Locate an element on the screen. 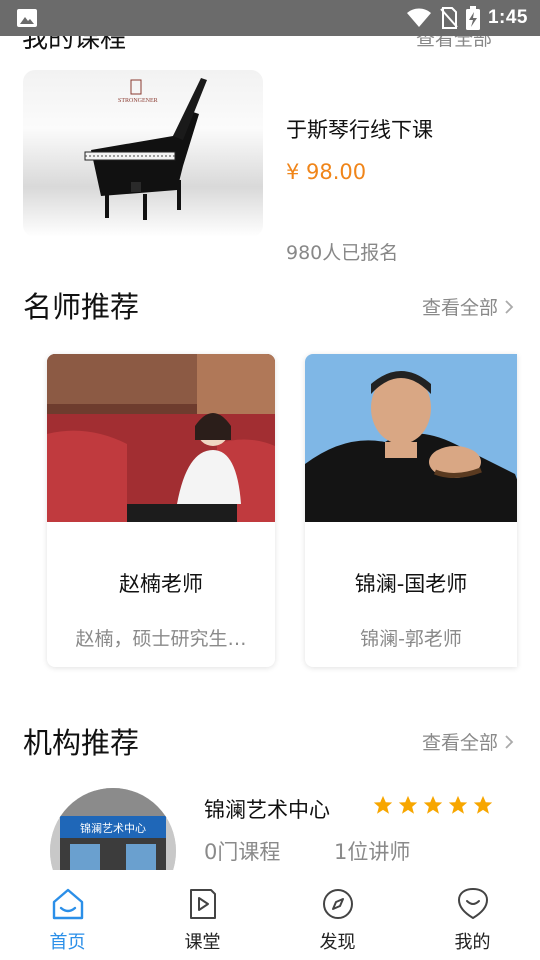 Image resolution: width=540 pixels, height=960 pixels. status-icons: 1:45 is located at coordinates (467, 18).